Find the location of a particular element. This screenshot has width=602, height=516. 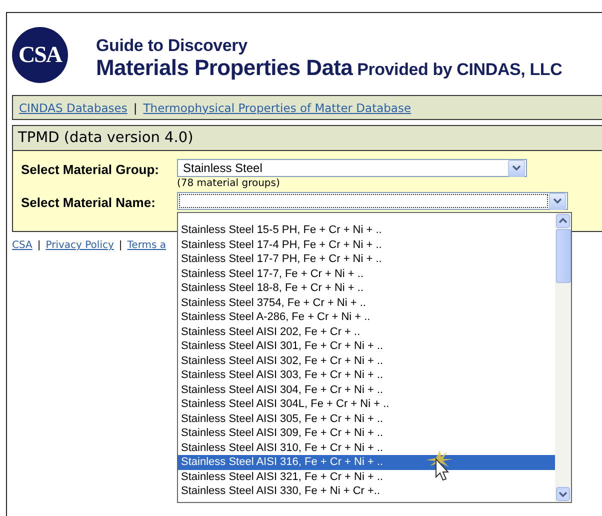

field-label: Select Material Group: is located at coordinates (90, 169).